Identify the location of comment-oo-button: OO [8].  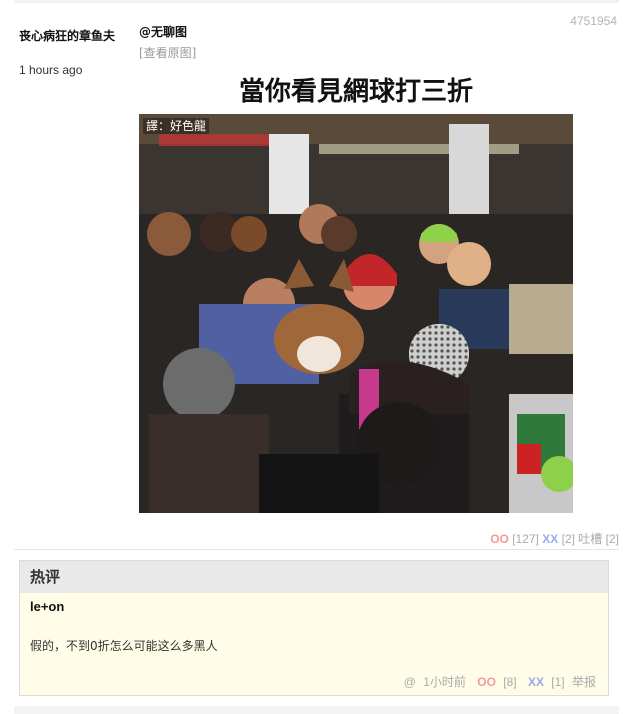
(494, 682).